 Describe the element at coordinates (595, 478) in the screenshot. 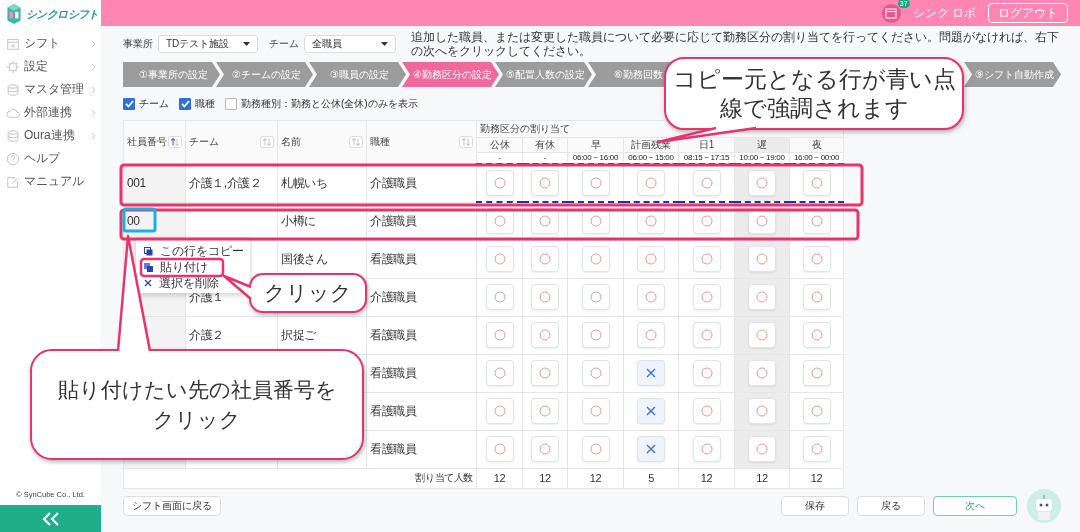

I see `total-count: 12` at that location.